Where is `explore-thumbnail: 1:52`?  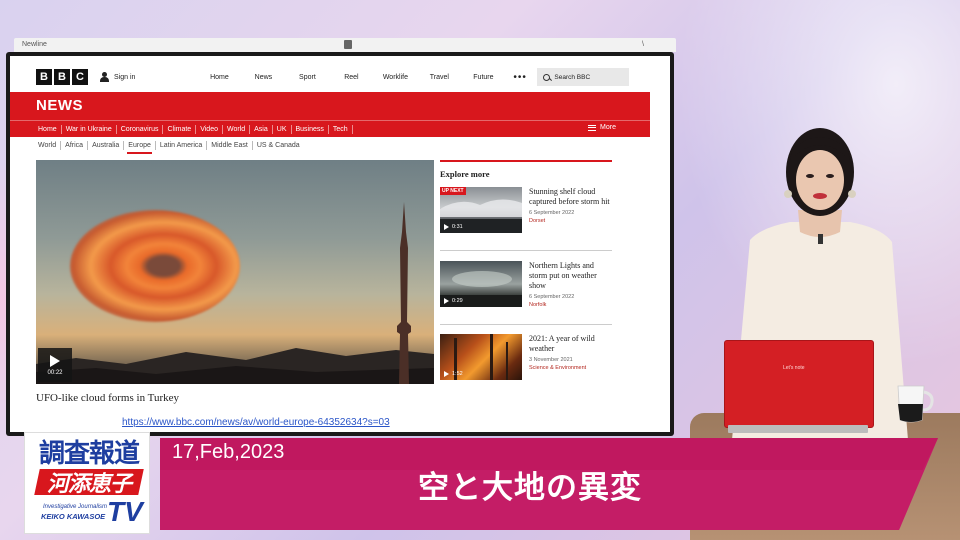
explore-thumbnail: 1:52 is located at coordinates (481, 357).